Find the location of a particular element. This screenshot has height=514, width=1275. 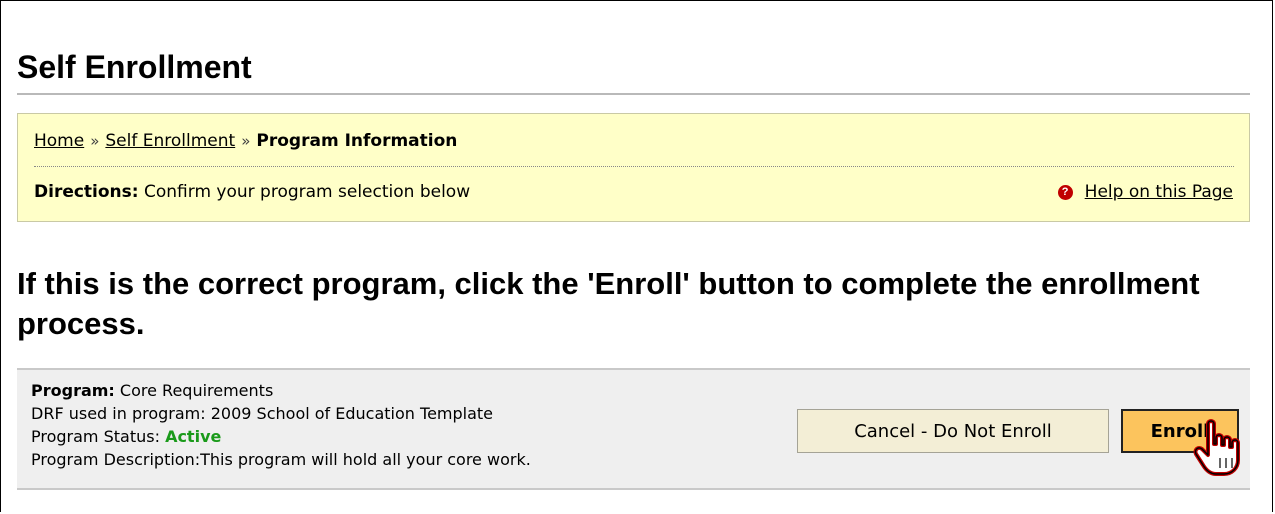

program-label: Program: is located at coordinates (73, 390).